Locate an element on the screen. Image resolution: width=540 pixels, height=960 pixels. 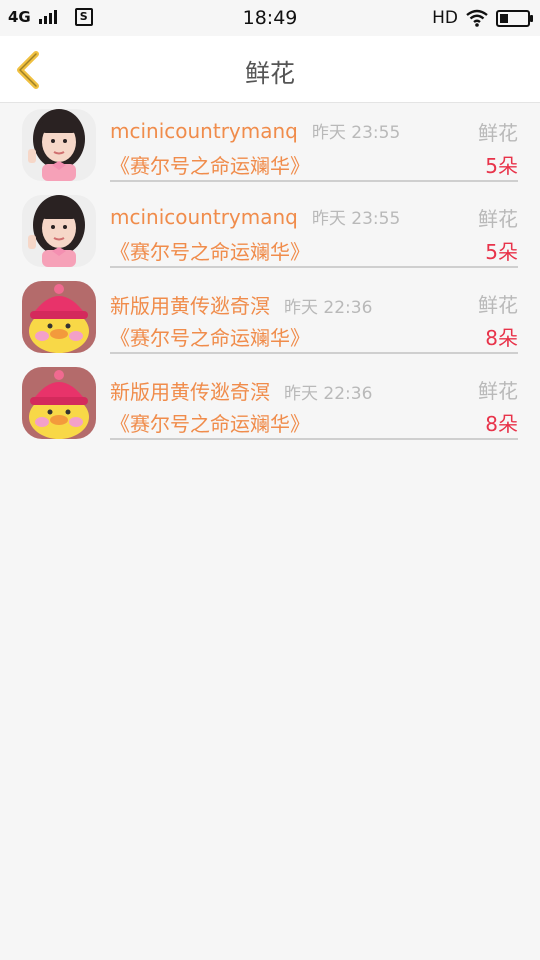
hd-indicator: HD is located at coordinates (445, 18).